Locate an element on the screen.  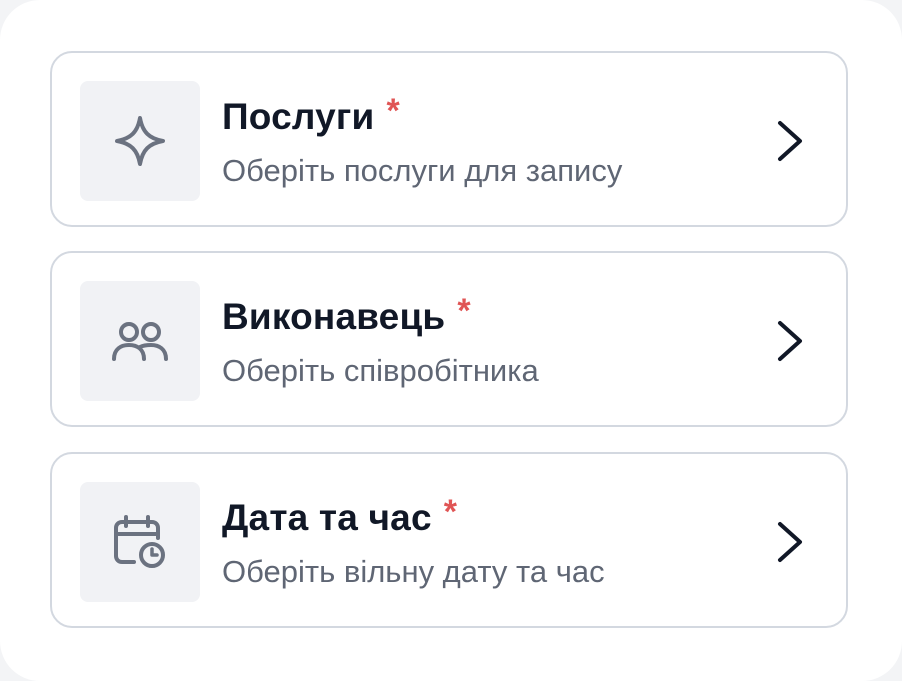
services-icon-container is located at coordinates (140, 141).